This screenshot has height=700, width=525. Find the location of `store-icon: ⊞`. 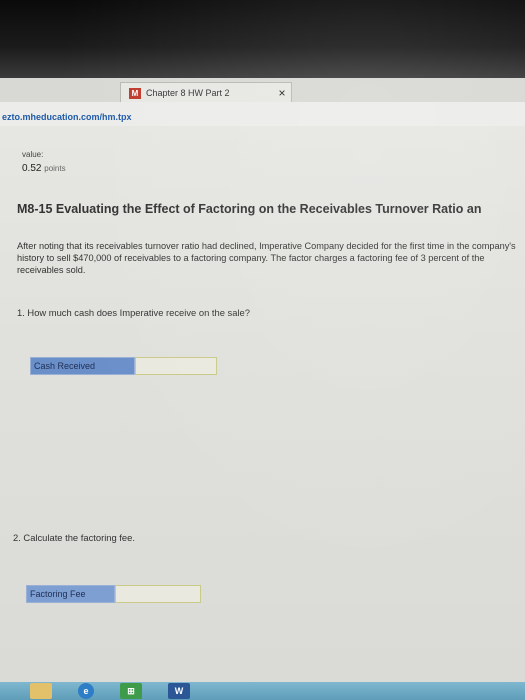

store-icon: ⊞ is located at coordinates (131, 691).